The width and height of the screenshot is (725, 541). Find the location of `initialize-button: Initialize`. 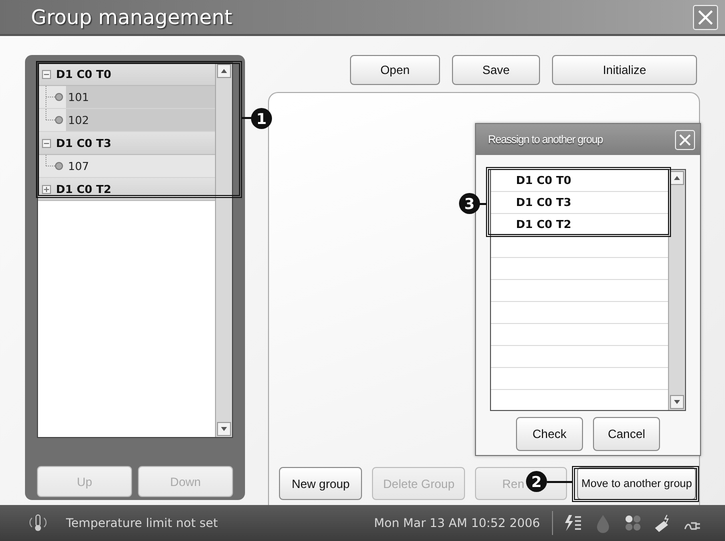

initialize-button: Initialize is located at coordinates (624, 70).